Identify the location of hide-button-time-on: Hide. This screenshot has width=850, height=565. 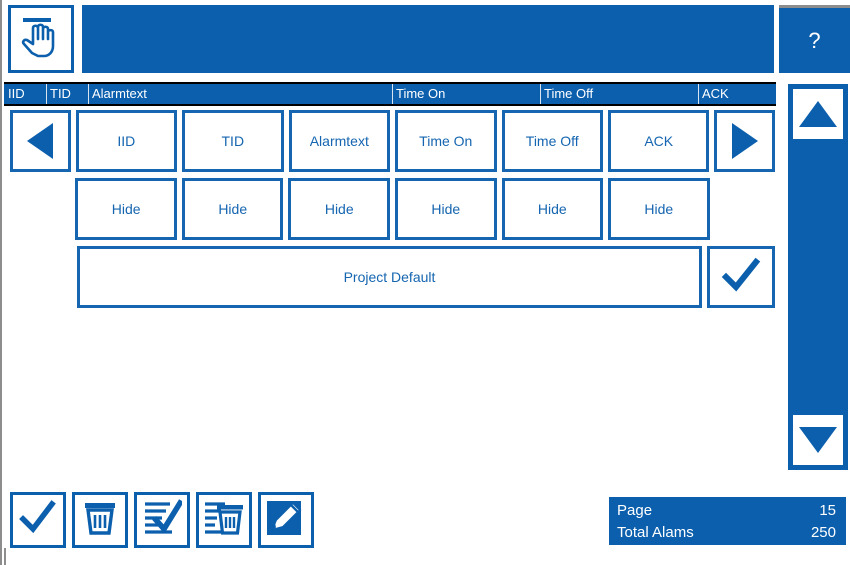
(445, 209).